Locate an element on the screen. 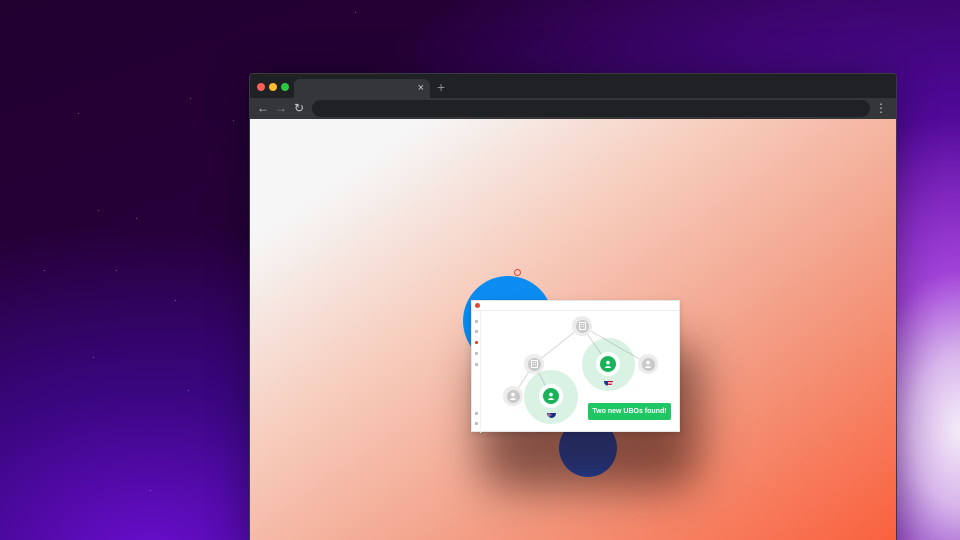  back-arrow-icon: ← is located at coordinates (263, 108).